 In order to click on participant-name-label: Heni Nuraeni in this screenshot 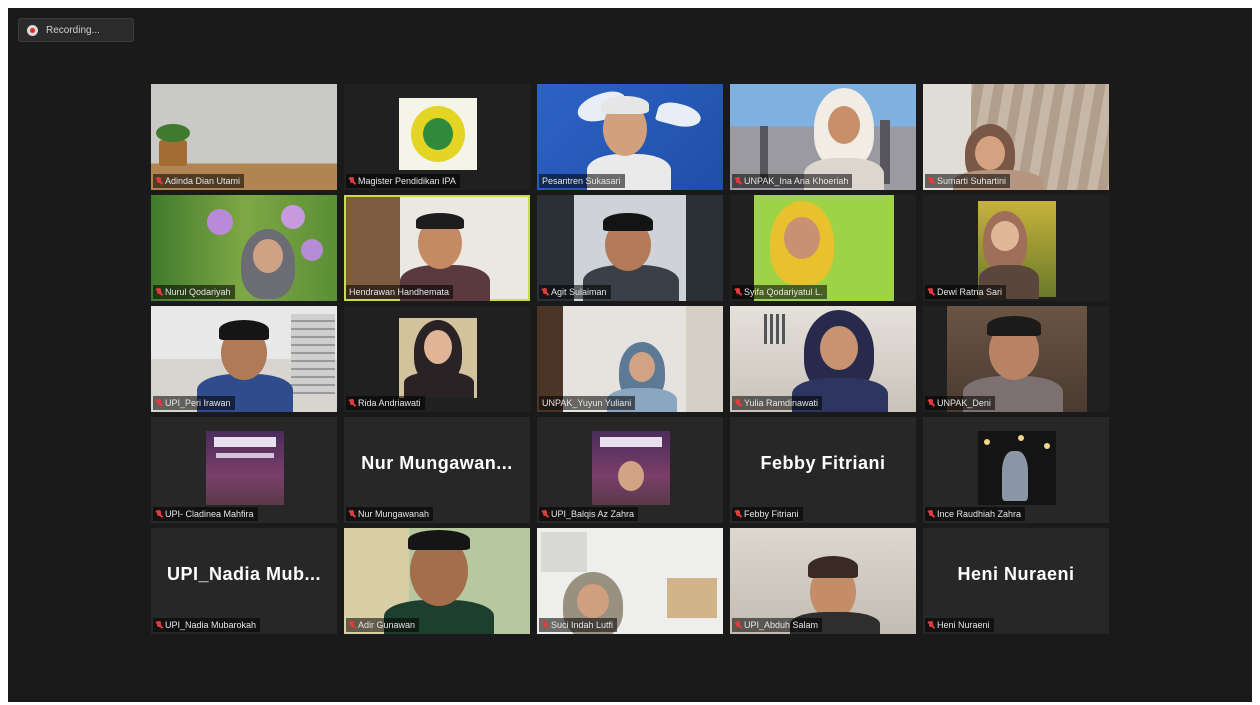, I will do `click(959, 625)`.